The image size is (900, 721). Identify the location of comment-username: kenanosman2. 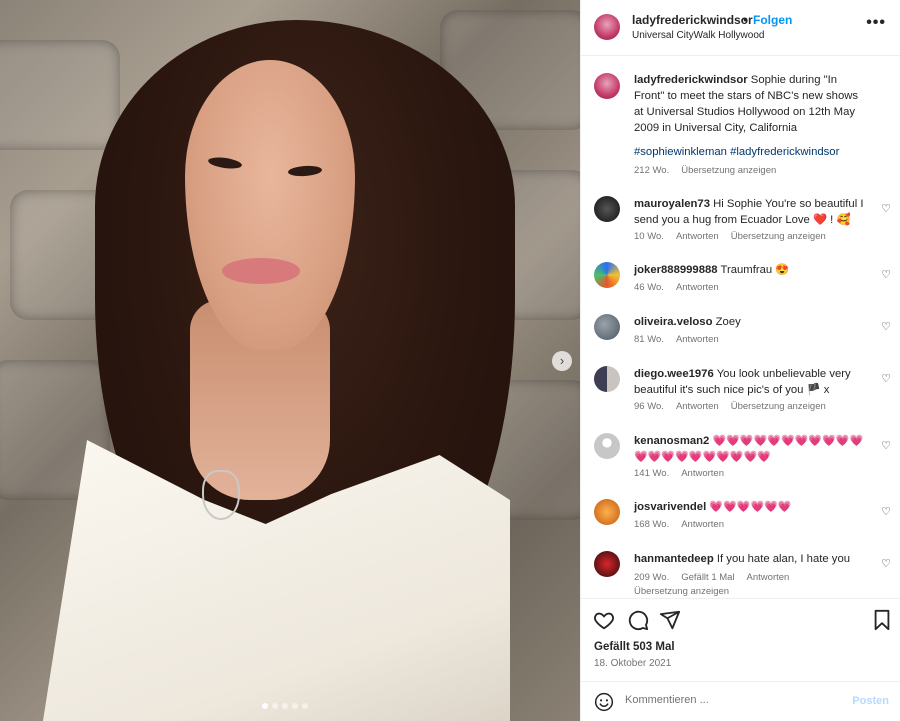
(671, 441).